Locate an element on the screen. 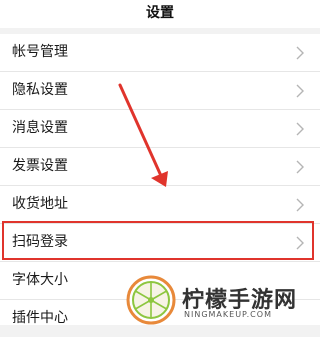 This screenshot has height=337, width=320. lemon-slice-logo is located at coordinates (151, 300).